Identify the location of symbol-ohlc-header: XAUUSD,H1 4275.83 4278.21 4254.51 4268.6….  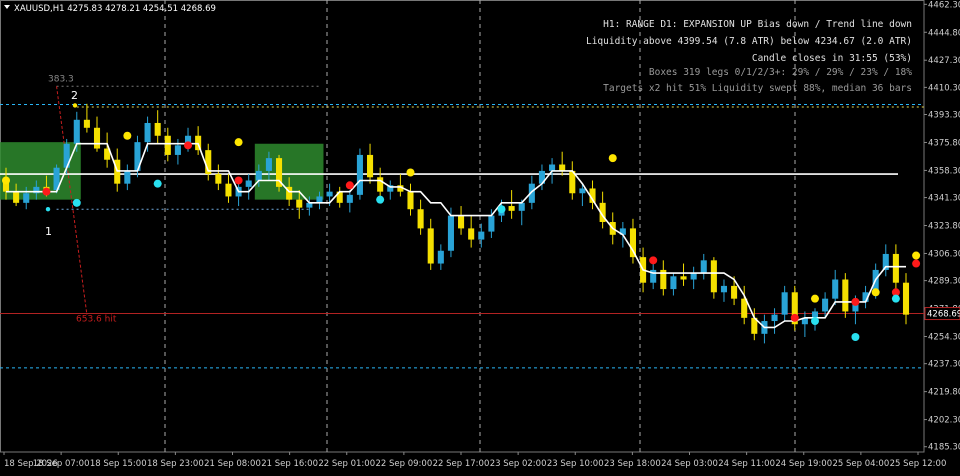
(115, 9).